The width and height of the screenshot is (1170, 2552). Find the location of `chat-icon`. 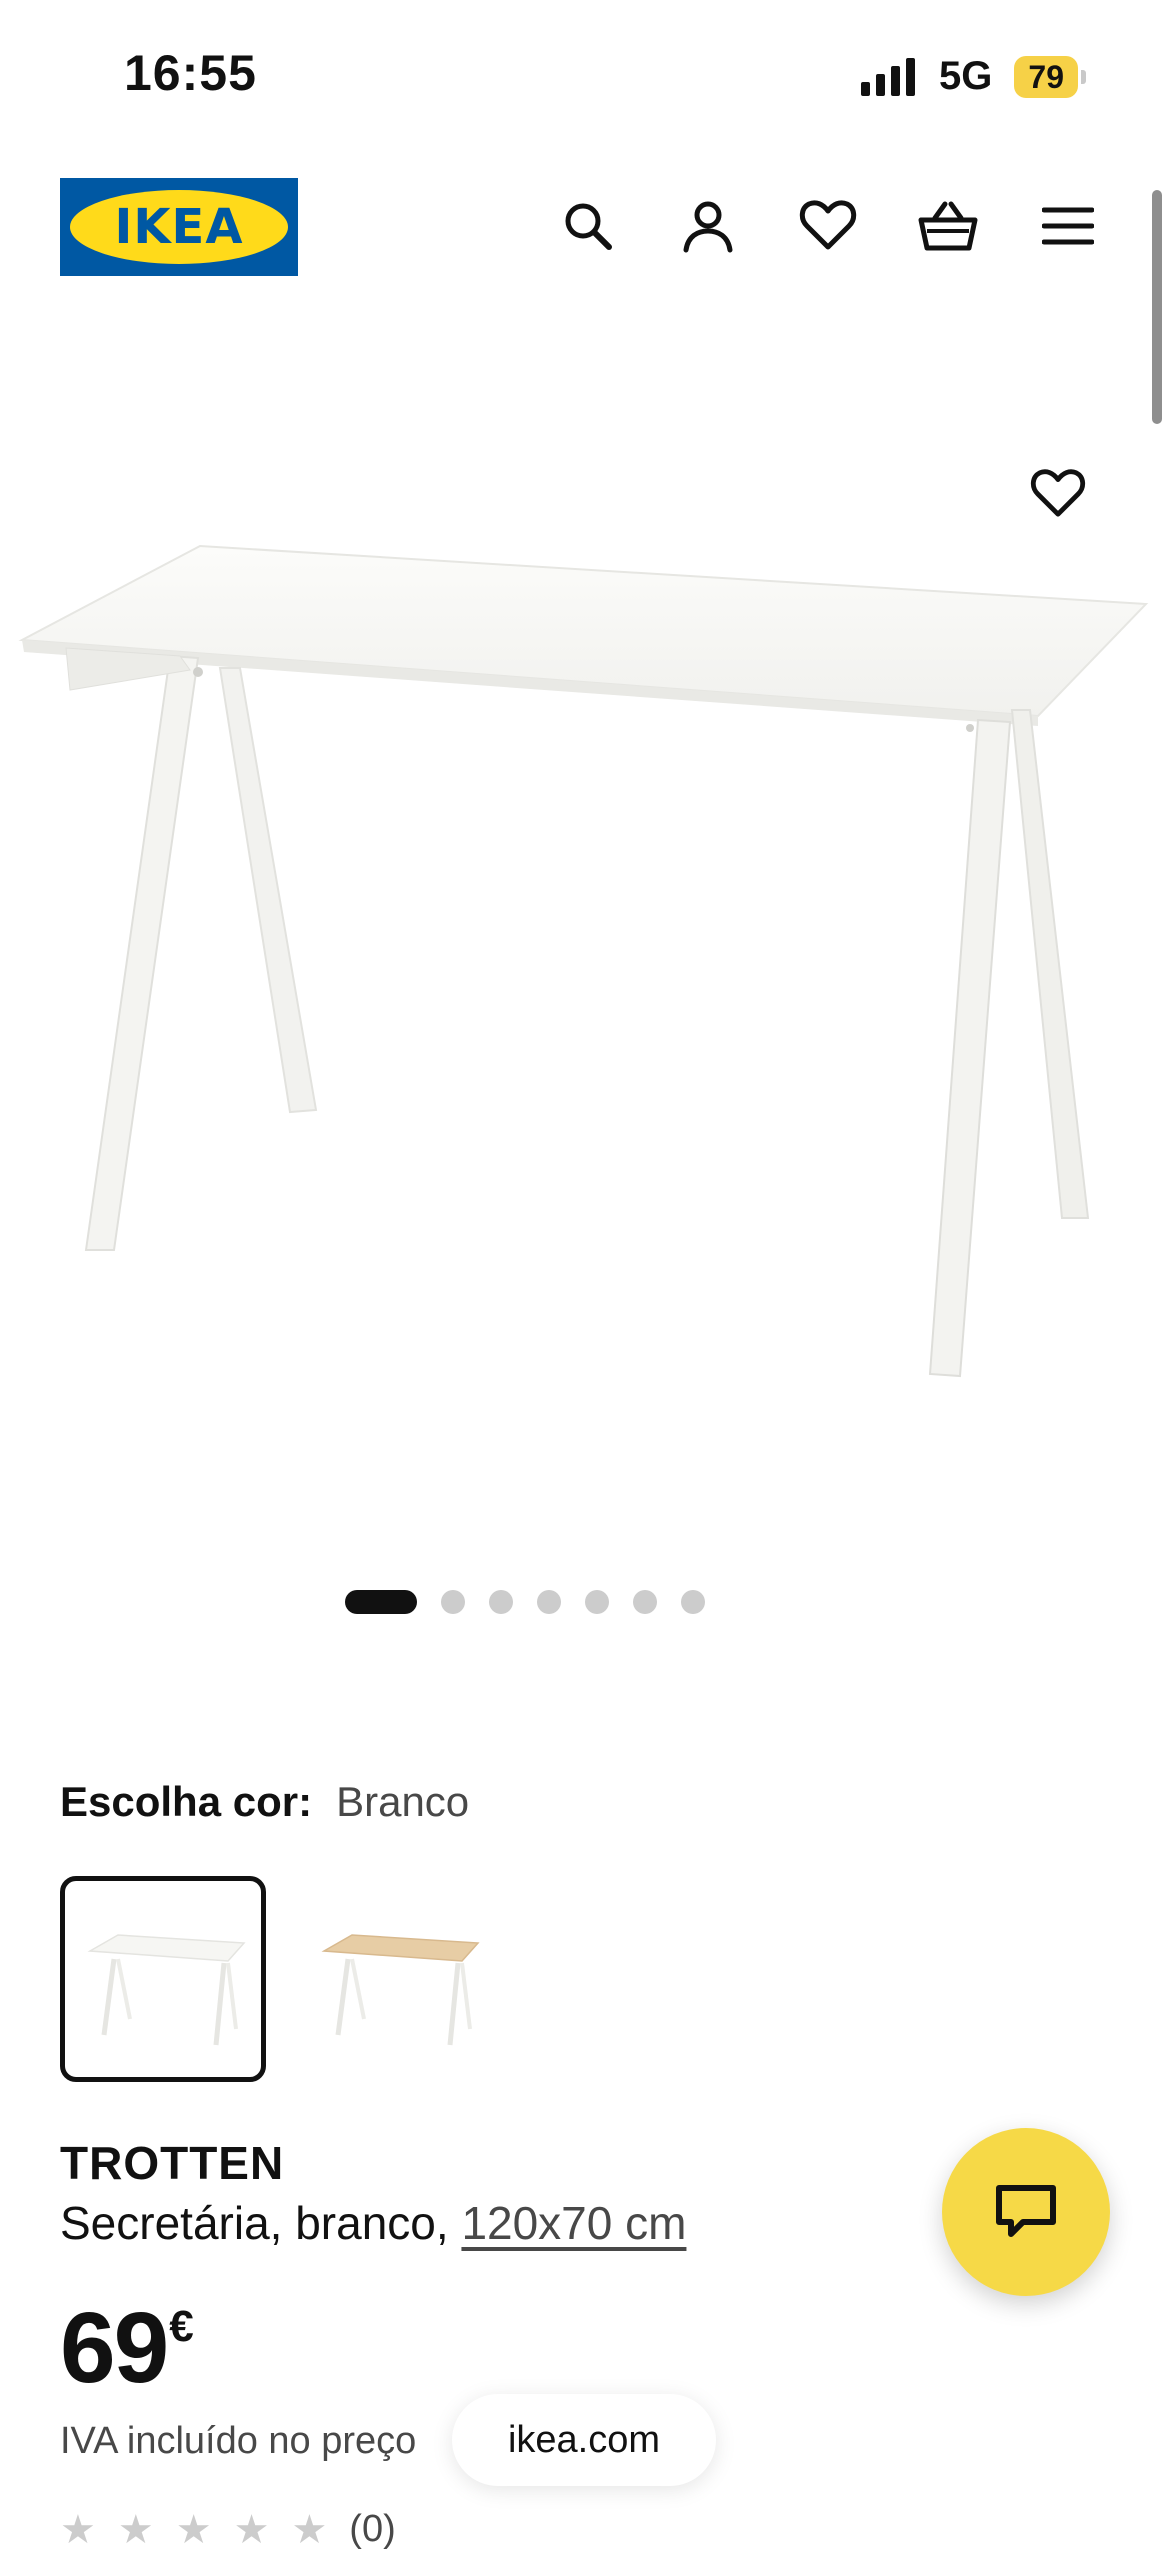

chat-icon is located at coordinates (1026, 2211).